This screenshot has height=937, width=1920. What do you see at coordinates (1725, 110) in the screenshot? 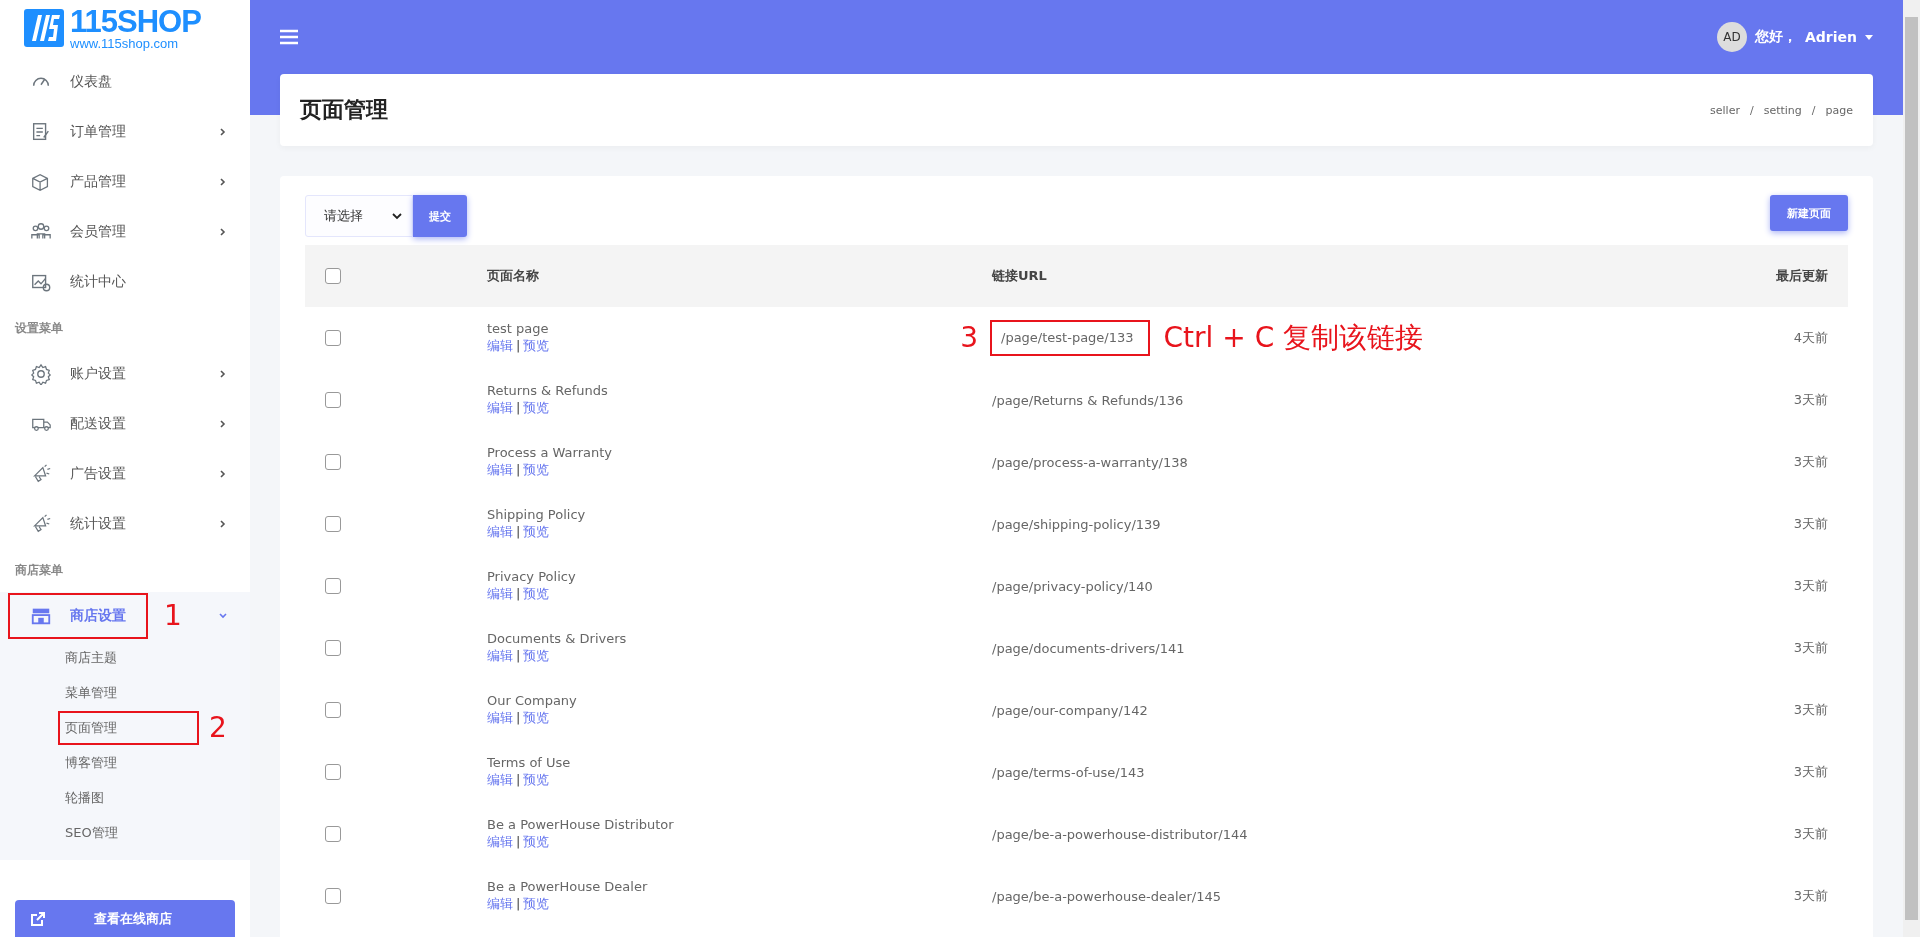
I see `breadcrumb-item: seller` at bounding box center [1725, 110].